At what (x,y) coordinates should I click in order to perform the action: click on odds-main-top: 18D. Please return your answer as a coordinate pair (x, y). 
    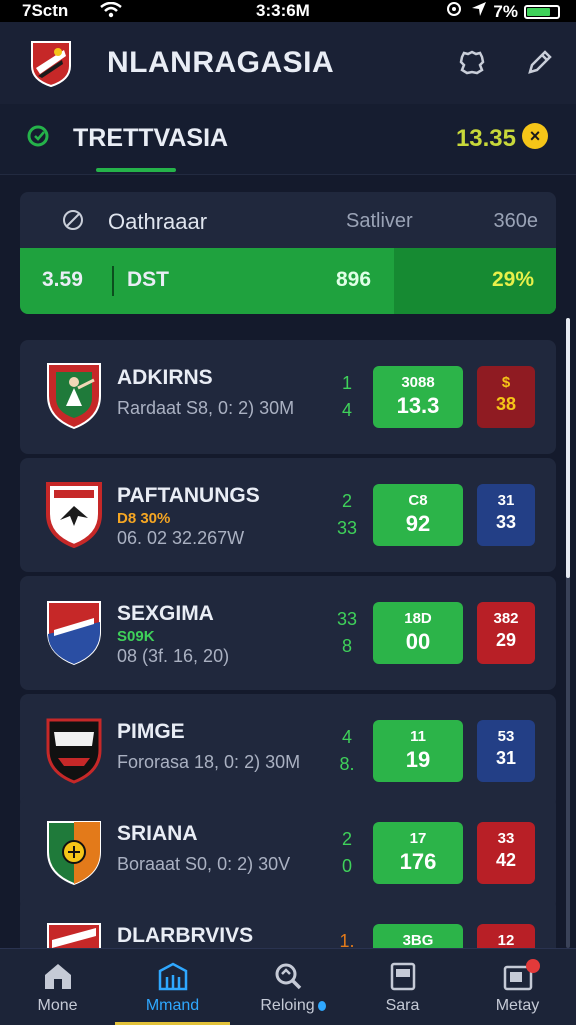
    Looking at the image, I should click on (418, 618).